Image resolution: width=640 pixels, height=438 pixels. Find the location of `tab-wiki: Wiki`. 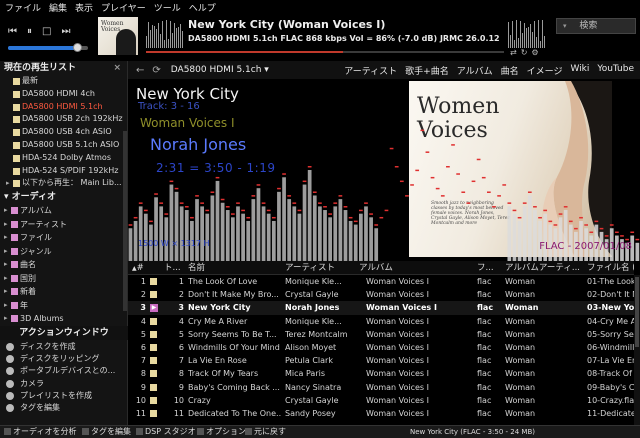

tab-wiki: Wiki is located at coordinates (579, 70).